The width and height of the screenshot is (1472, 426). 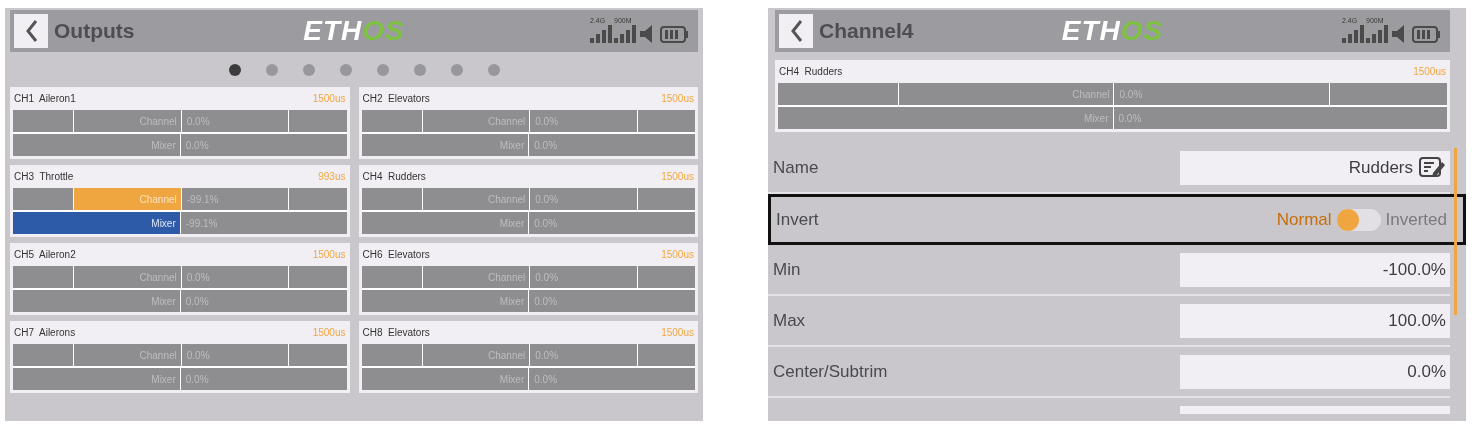 What do you see at coordinates (127, 199) in the screenshot?
I see `channel-label: Channel` at bounding box center [127, 199].